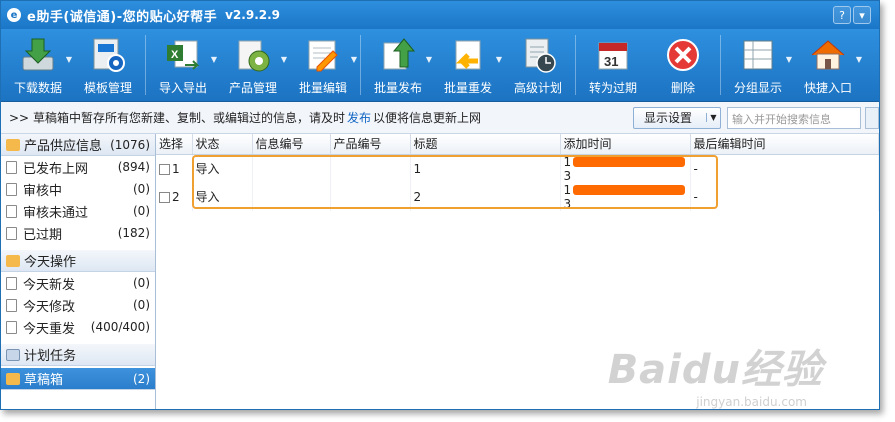  I want to click on baidu-watermark: Baidu经验, so click(715, 370).